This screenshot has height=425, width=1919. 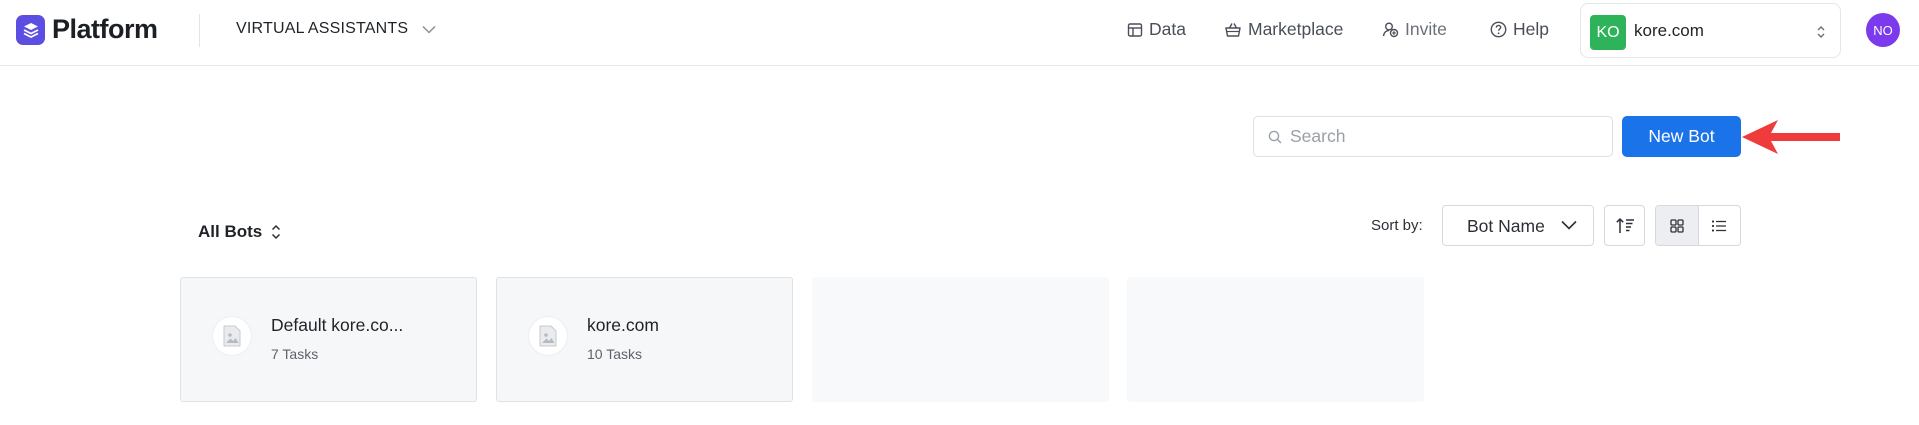 What do you see at coordinates (1296, 29) in the screenshot?
I see `nav-marketplace-label: Marketplace` at bounding box center [1296, 29].